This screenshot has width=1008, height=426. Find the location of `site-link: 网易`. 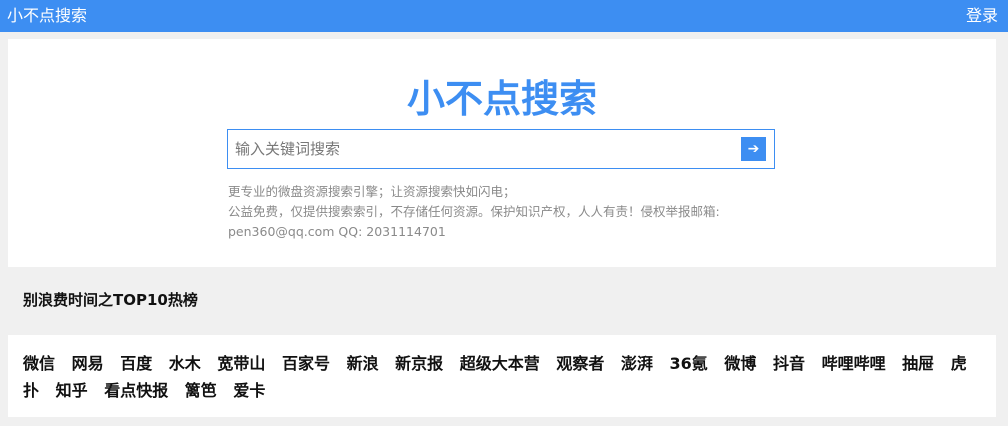

site-link: 网易 is located at coordinates (88, 363).